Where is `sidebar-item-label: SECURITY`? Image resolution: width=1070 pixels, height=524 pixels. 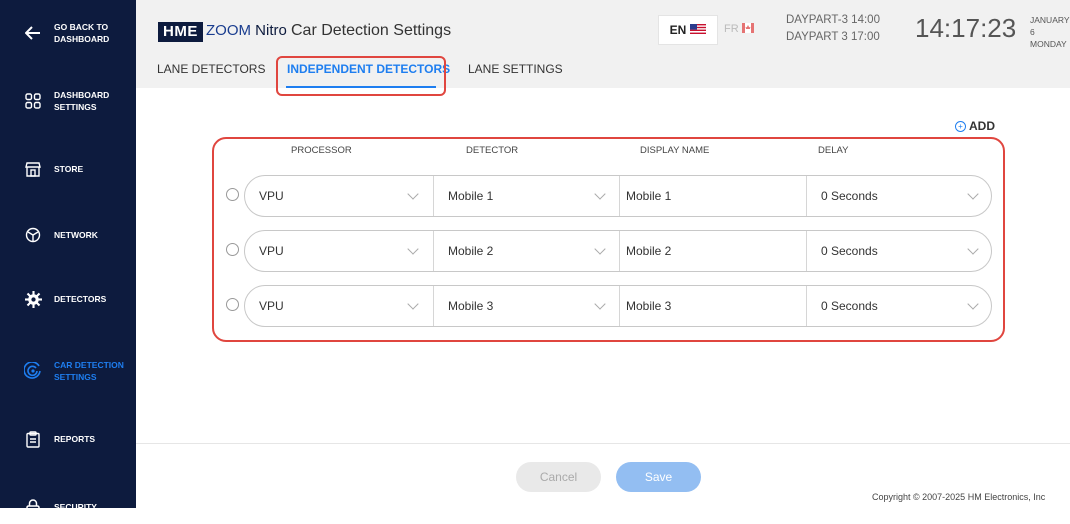 sidebar-item-label: SECURITY is located at coordinates (75, 507).